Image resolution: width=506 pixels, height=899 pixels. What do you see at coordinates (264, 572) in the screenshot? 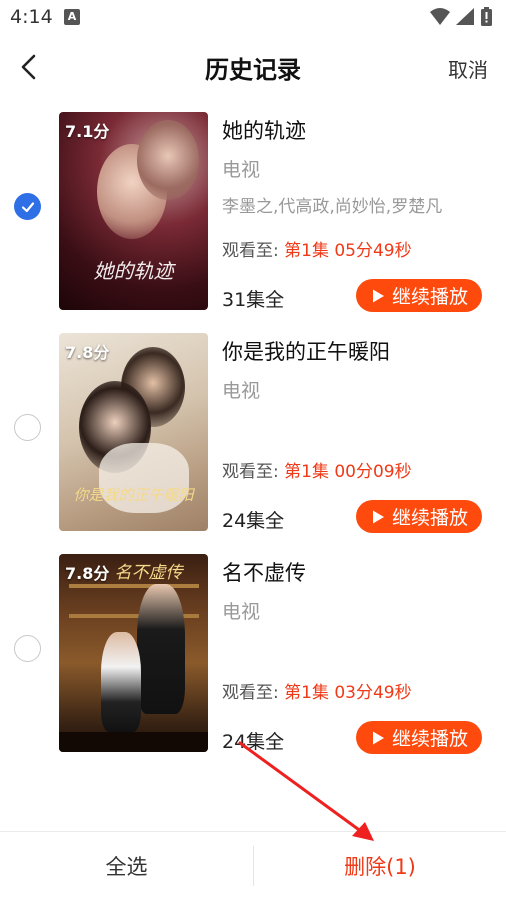
I see `drama-title: 名不虚传` at bounding box center [264, 572].